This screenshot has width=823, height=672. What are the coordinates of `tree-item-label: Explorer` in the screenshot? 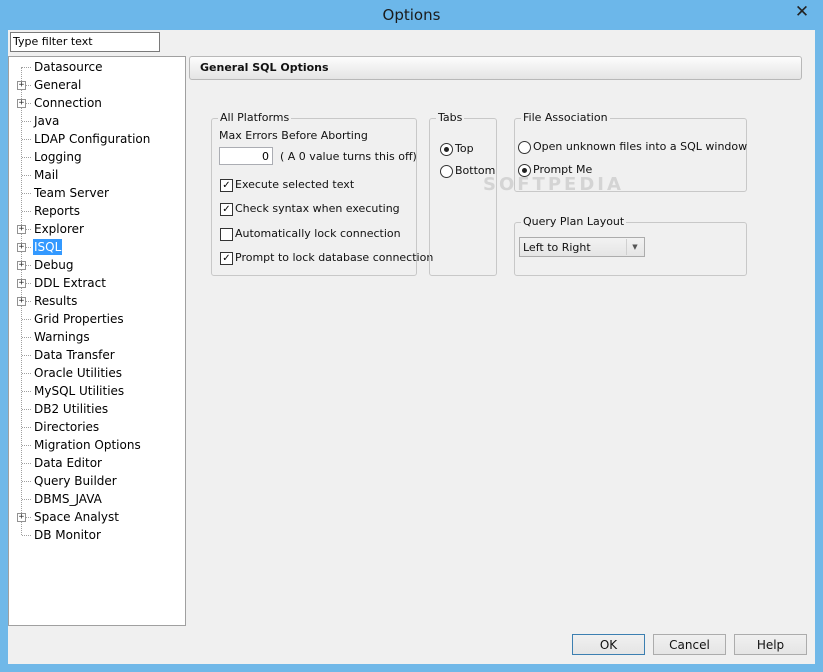 It's located at (59, 229).